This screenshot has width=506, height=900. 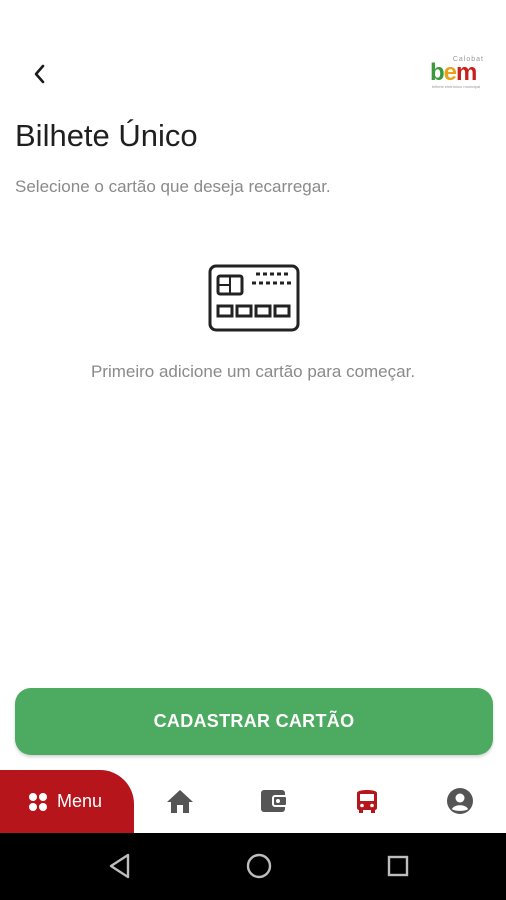 I want to click on wallet-icon, so click(x=274, y=801).